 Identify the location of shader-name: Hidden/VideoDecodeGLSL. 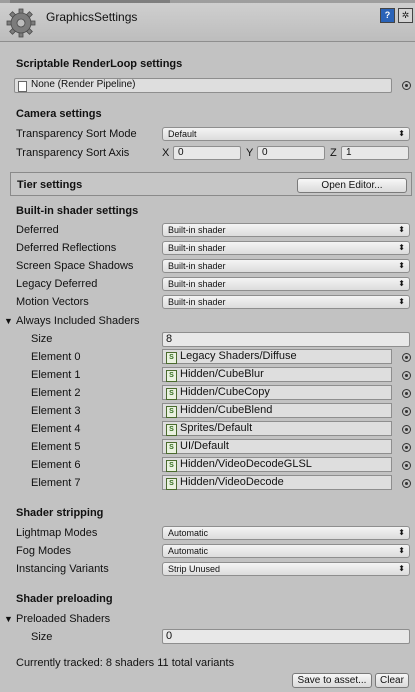
(246, 464).